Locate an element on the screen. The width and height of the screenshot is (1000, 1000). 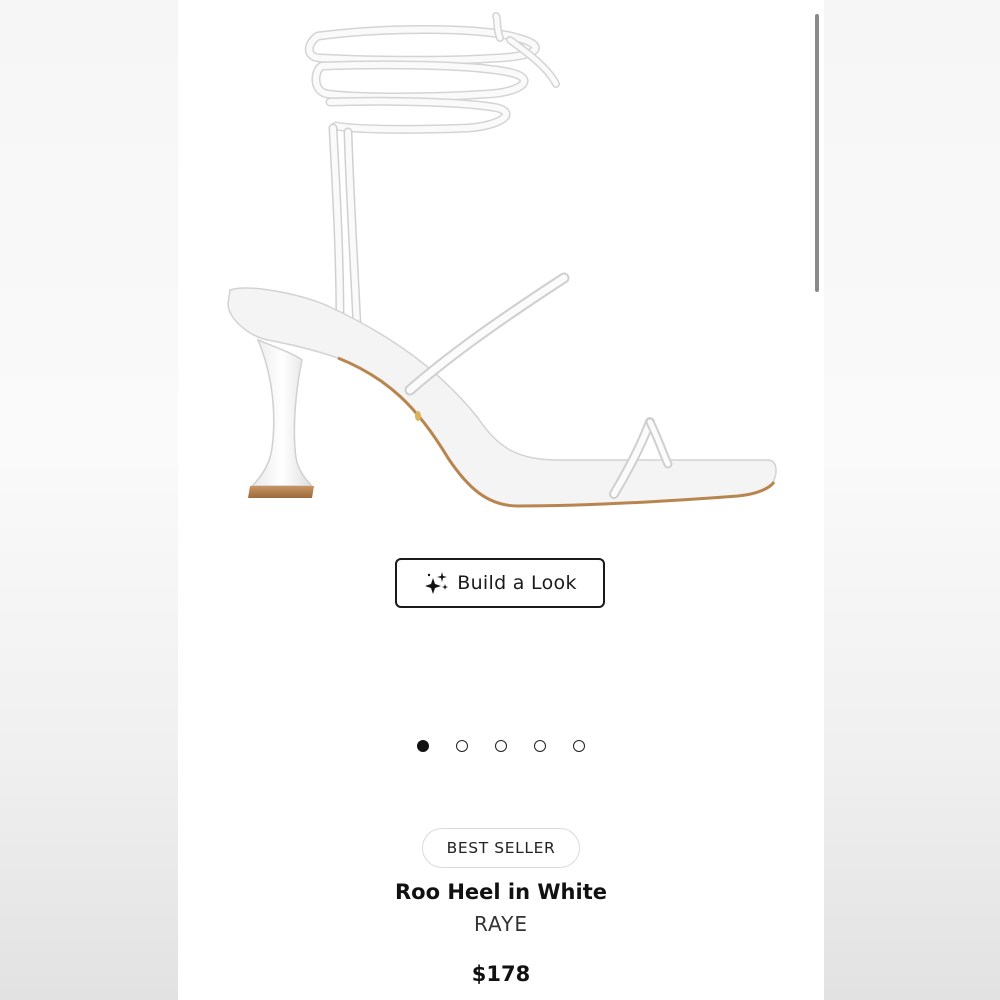
carousel-indicator is located at coordinates (501, 748).